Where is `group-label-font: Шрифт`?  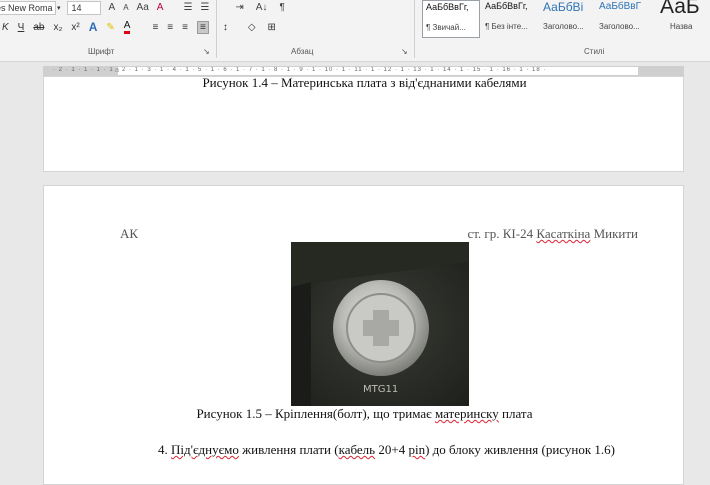 group-label-font: Шрифт is located at coordinates (101, 51).